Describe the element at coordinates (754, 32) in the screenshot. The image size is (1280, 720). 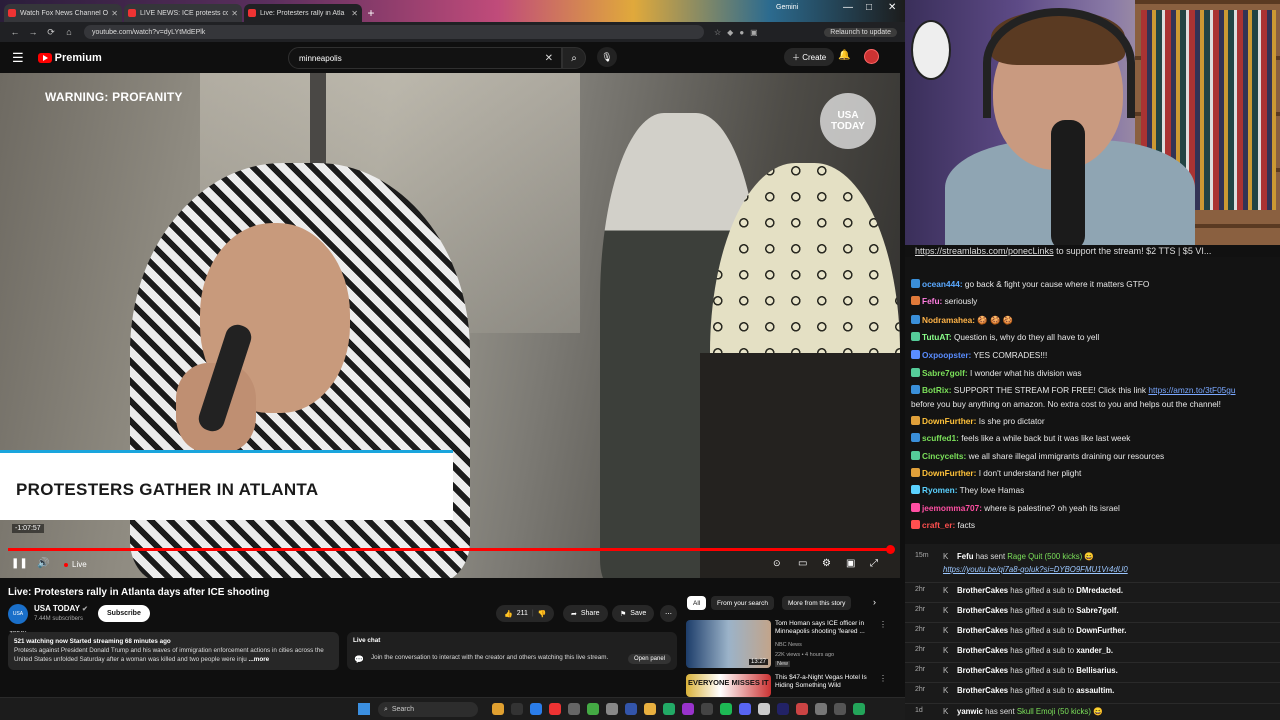
I see `extension-icon: ▣` at that location.